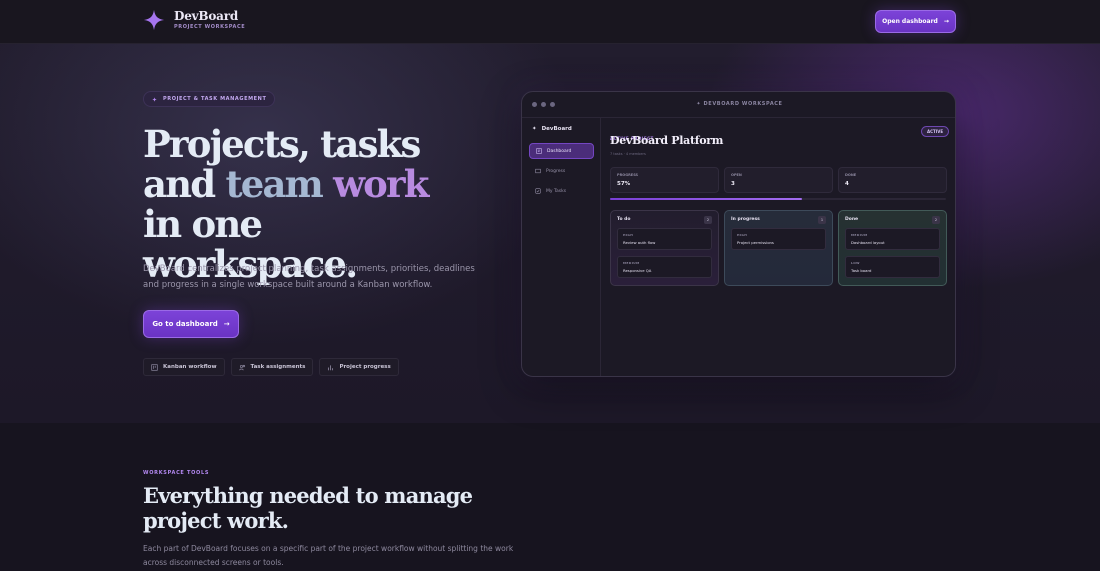  Describe the element at coordinates (556, 171) in the screenshot. I see `nav-label: Progress` at that location.